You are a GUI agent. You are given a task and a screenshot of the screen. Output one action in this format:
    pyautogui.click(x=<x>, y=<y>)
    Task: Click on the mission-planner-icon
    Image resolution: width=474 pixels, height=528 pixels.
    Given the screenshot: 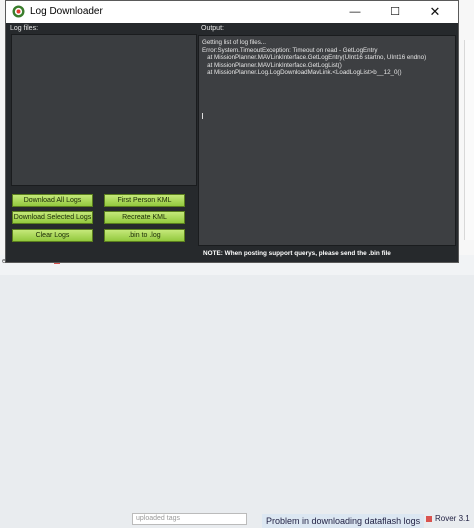 What is the action you would take?
    pyautogui.click(x=18, y=11)
    